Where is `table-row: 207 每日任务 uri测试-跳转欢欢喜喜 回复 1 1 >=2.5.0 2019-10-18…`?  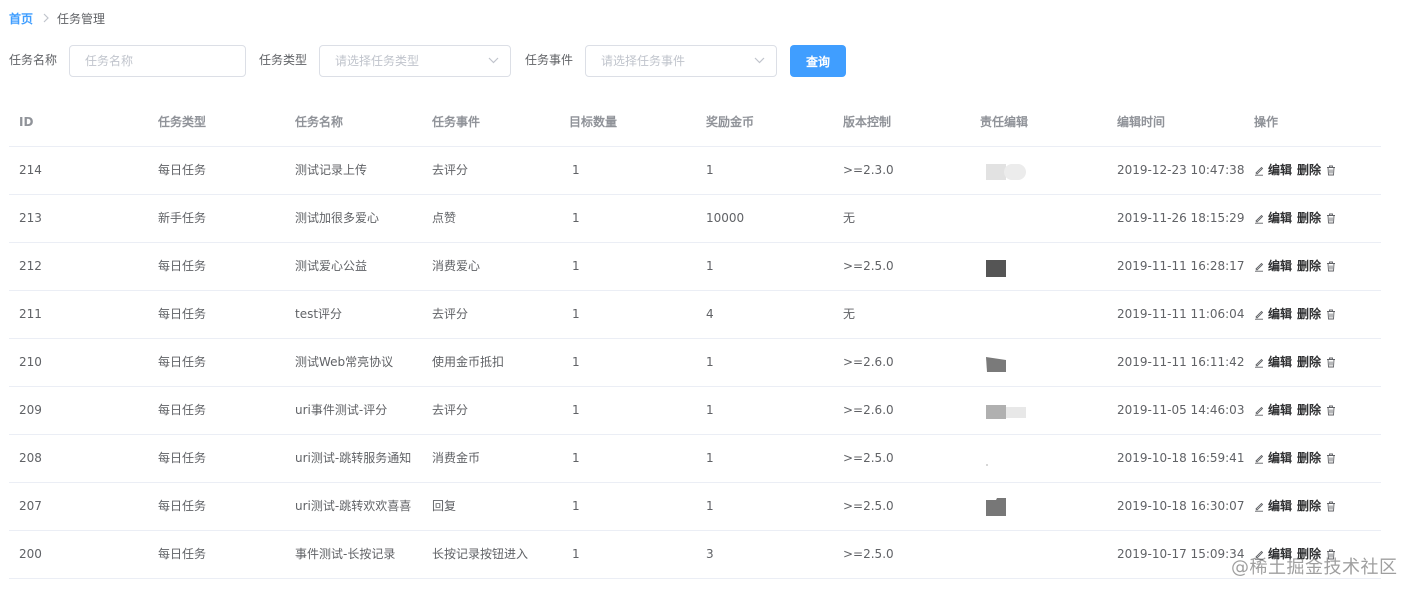 table-row: 207 每日任务 uri测试-跳转欢欢喜喜 回复 1 1 >=2.5.0 2019-10-18… is located at coordinates (695, 507).